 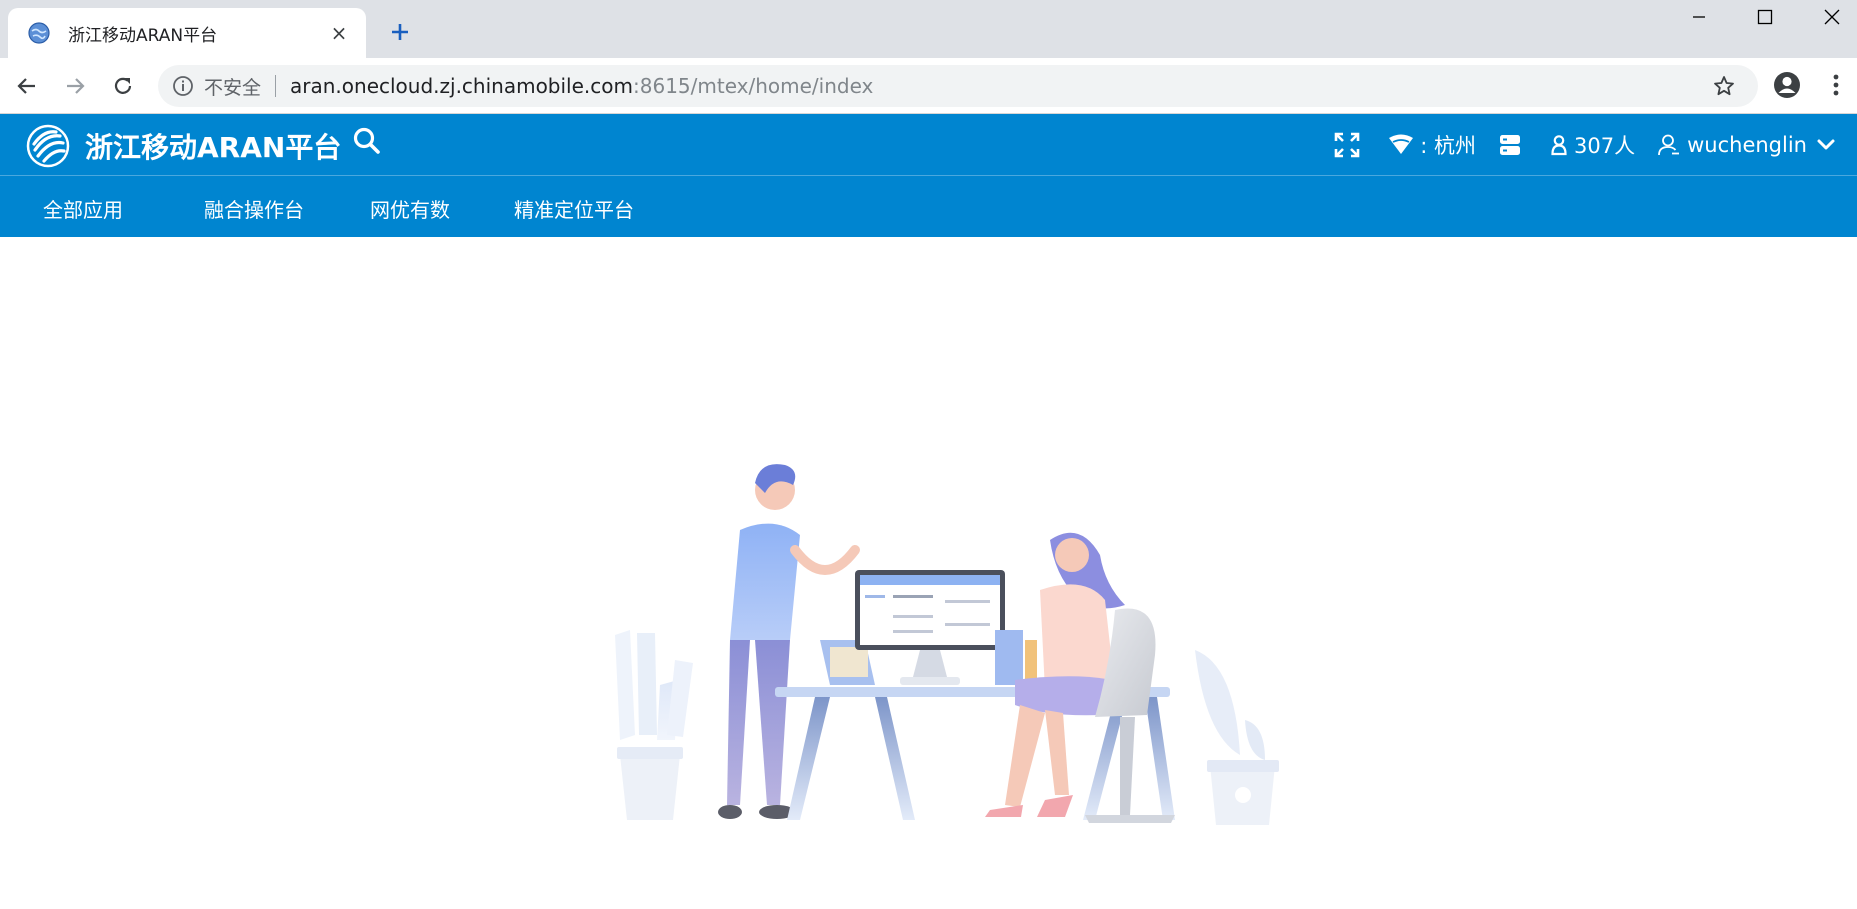 What do you see at coordinates (1832, 17) in the screenshot?
I see `close-icon` at bounding box center [1832, 17].